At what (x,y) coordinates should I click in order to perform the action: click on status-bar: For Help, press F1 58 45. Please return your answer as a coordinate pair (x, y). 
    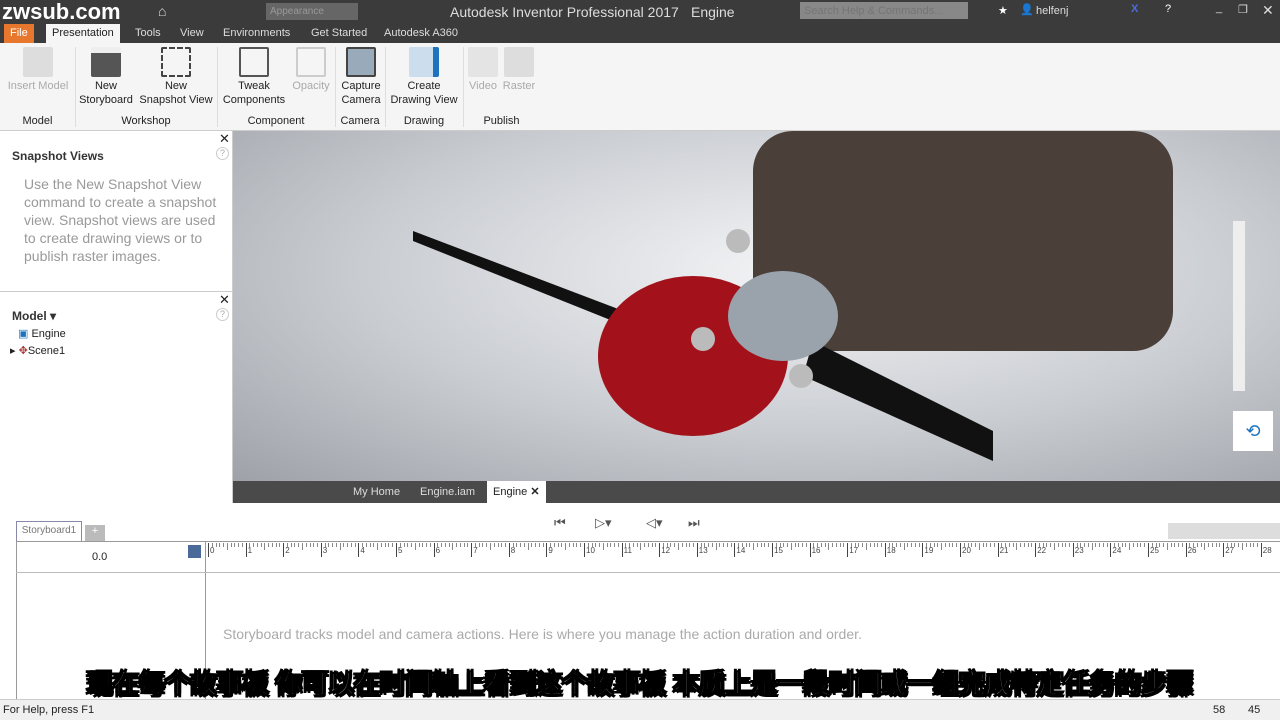
    Looking at the image, I should click on (640, 709).